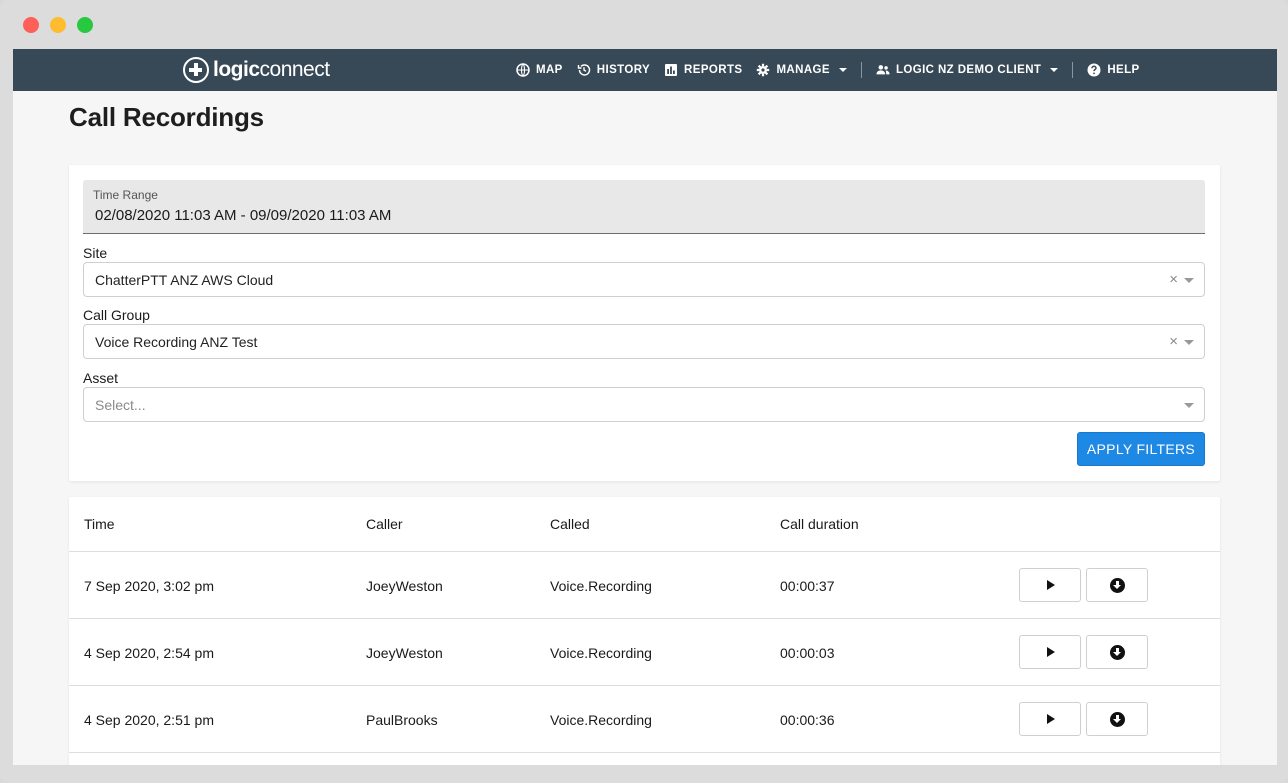 This screenshot has height=783, width=1288. I want to click on logo-text: logicconnect, so click(271, 69).